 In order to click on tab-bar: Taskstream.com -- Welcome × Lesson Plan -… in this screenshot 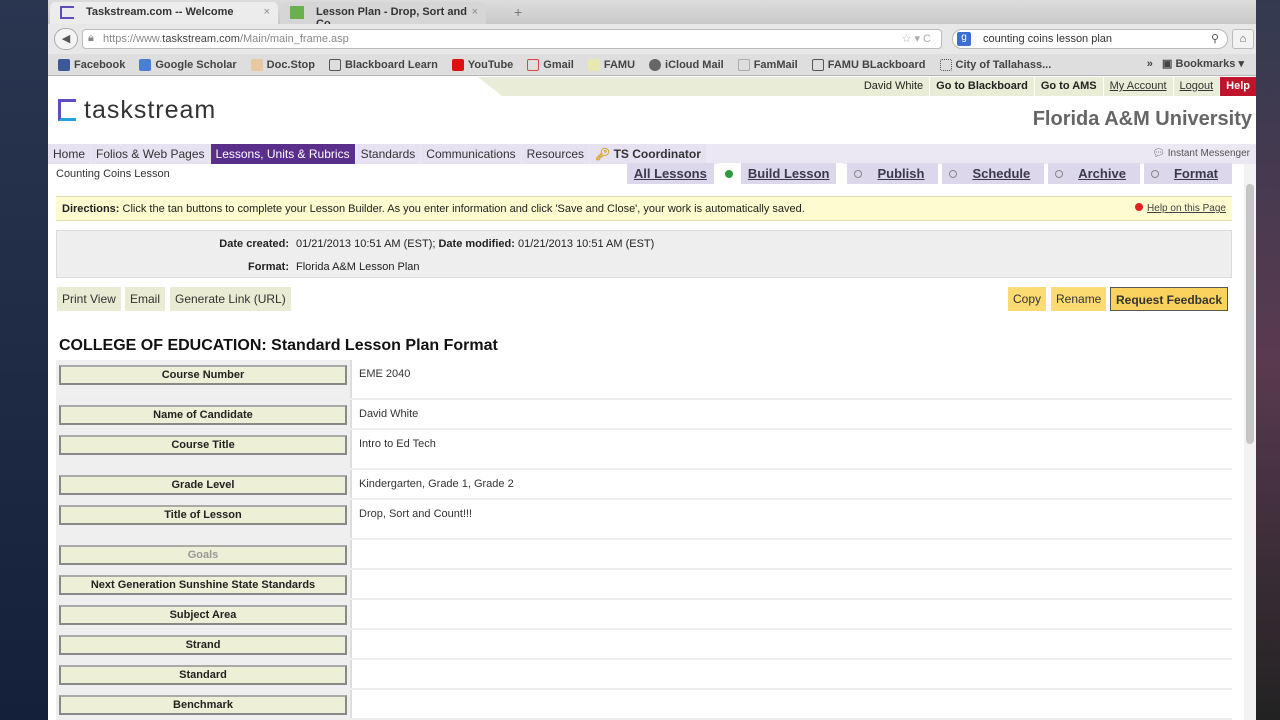, I will do `click(652, 15)`.